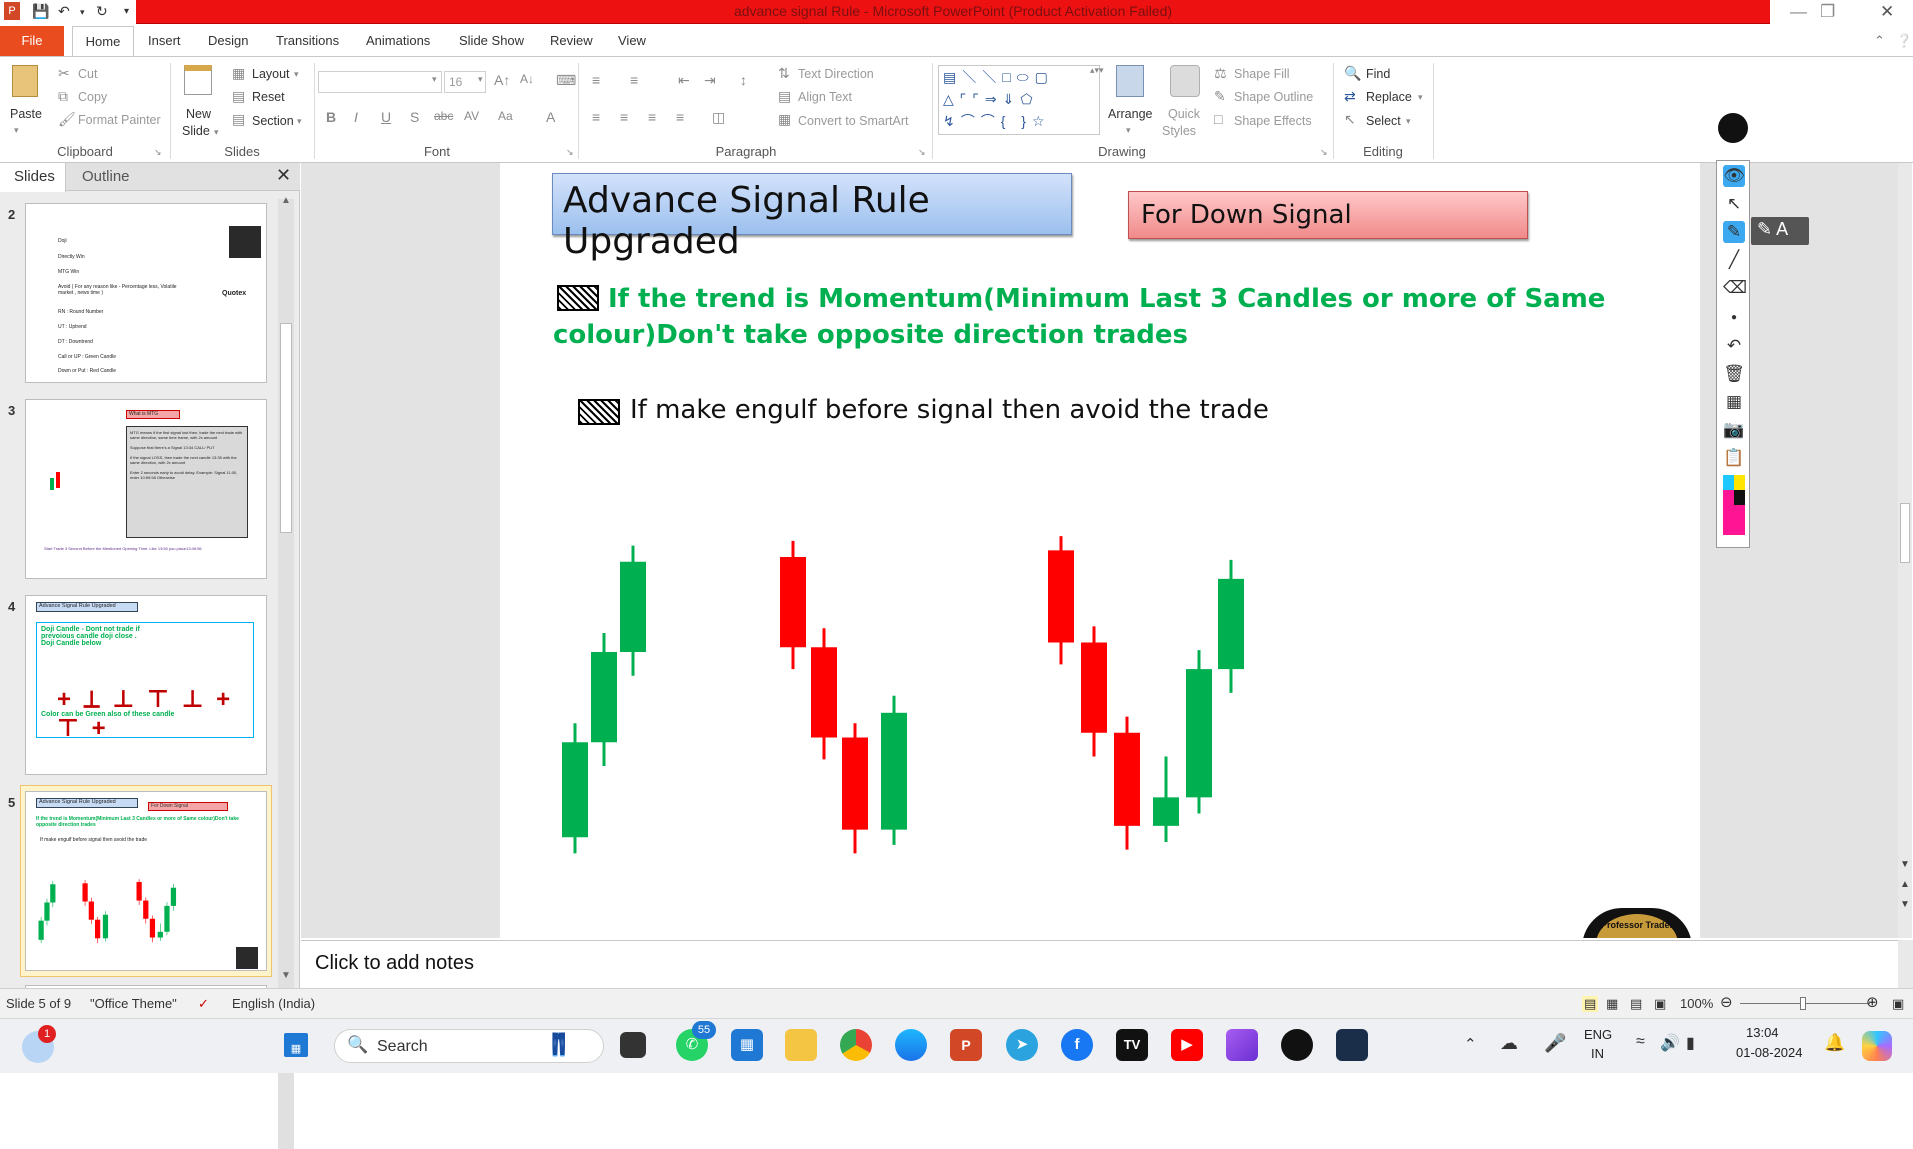  What do you see at coordinates (286, 200) in the screenshot?
I see `scroll-up-icon: ▲` at bounding box center [286, 200].